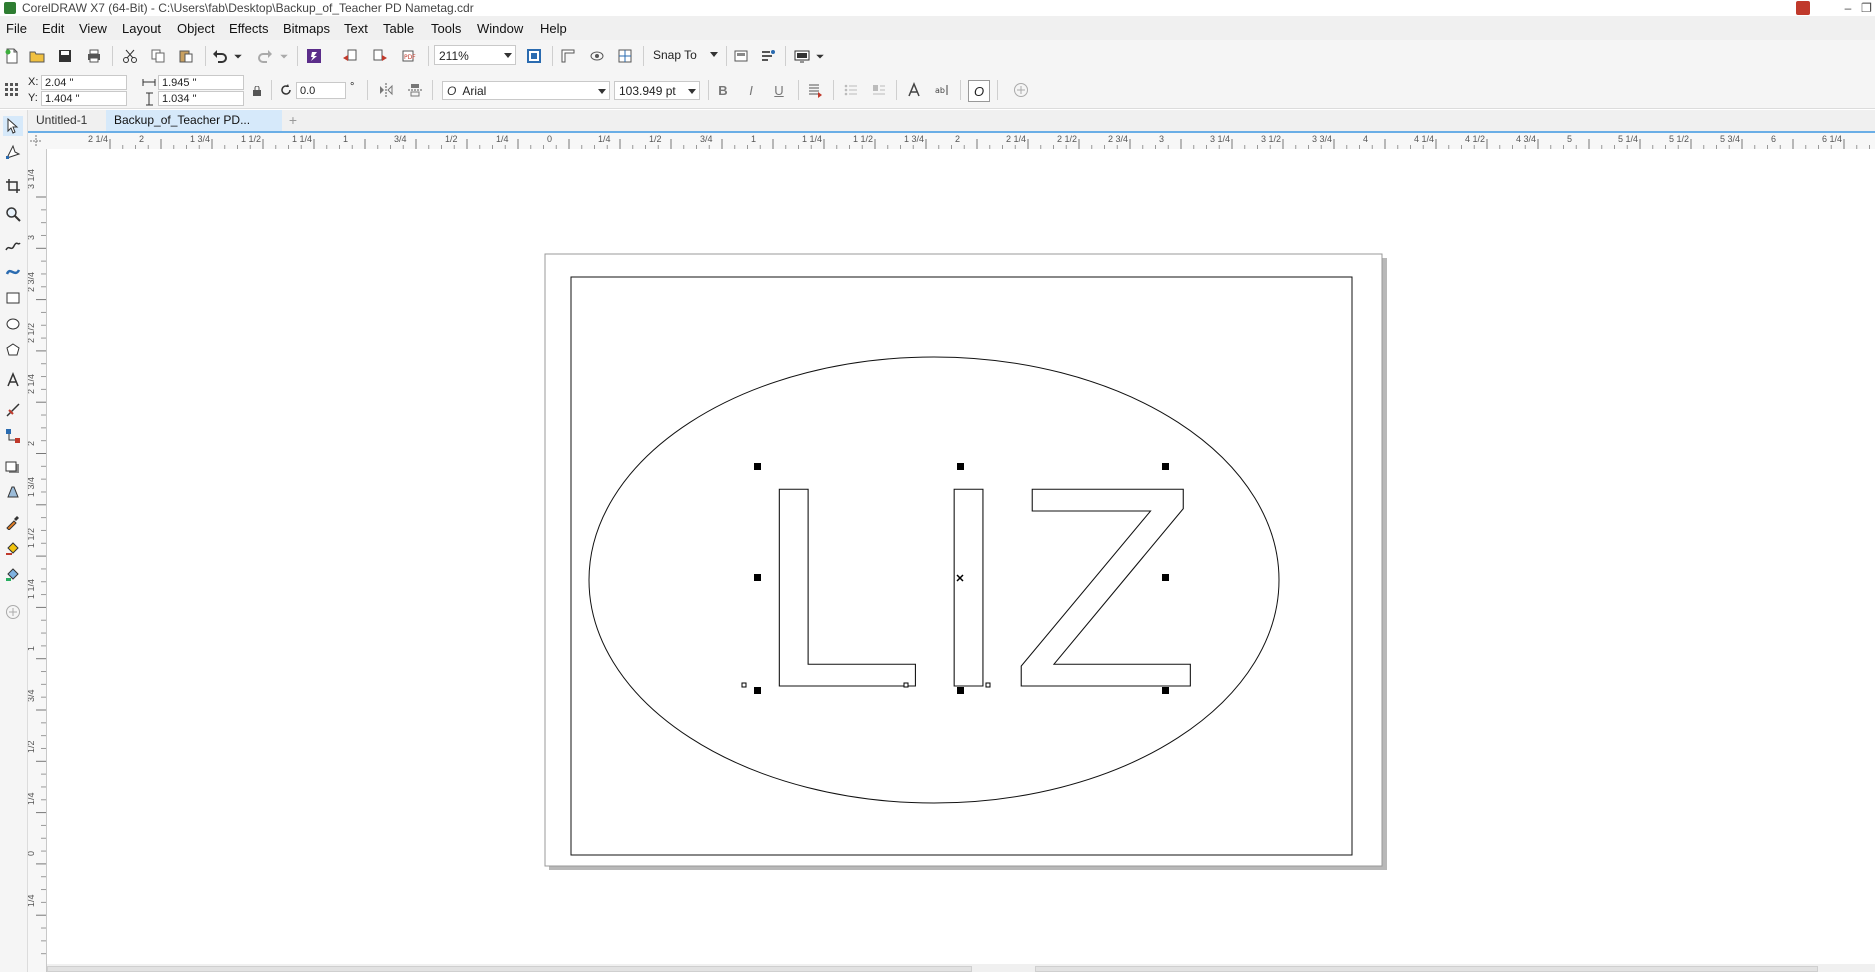 This screenshot has height=972, width=1875. Describe the element at coordinates (12, 56) in the screenshot. I see `new-document-icon` at that location.